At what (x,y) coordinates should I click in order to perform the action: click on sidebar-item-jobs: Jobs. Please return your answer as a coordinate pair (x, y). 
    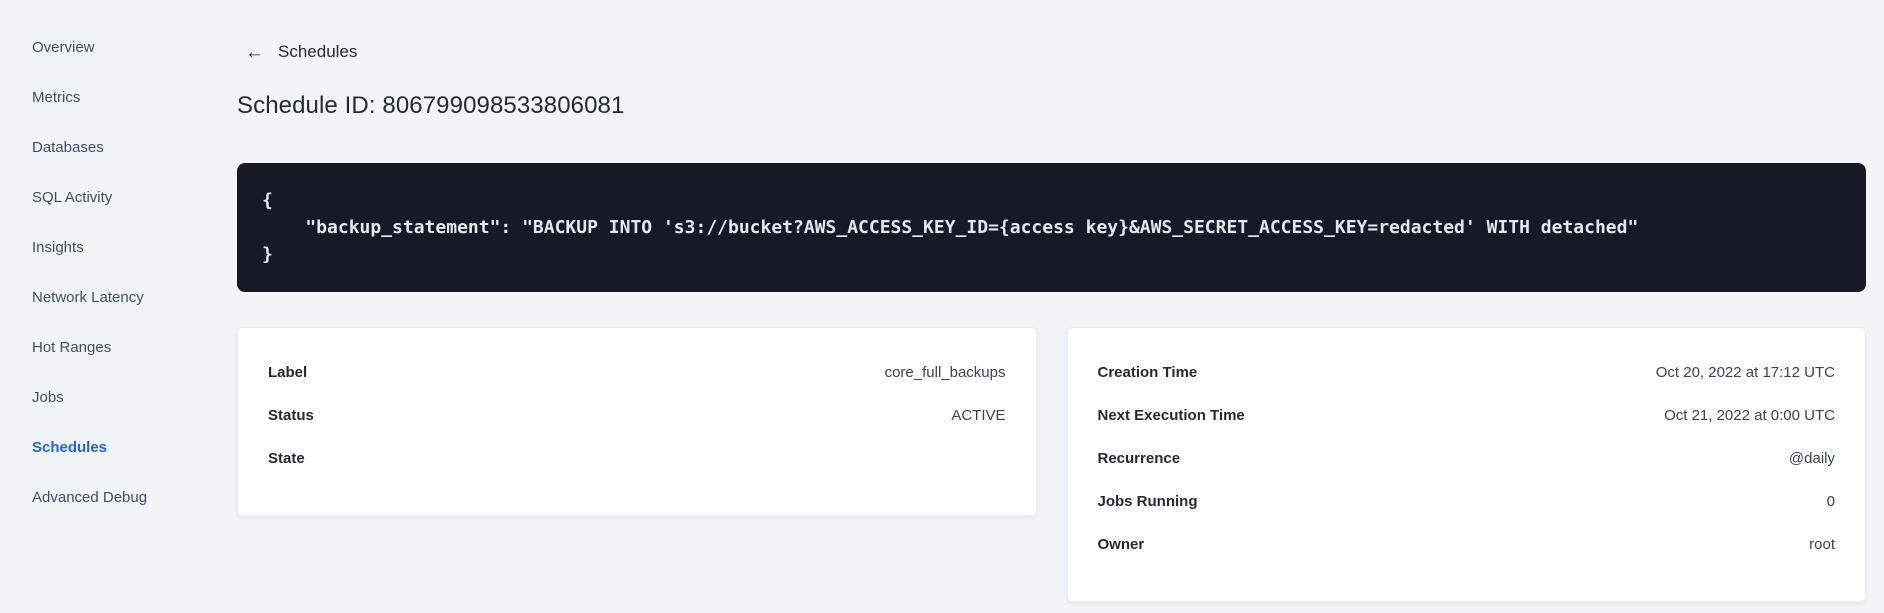
    Looking at the image, I should click on (108, 398).